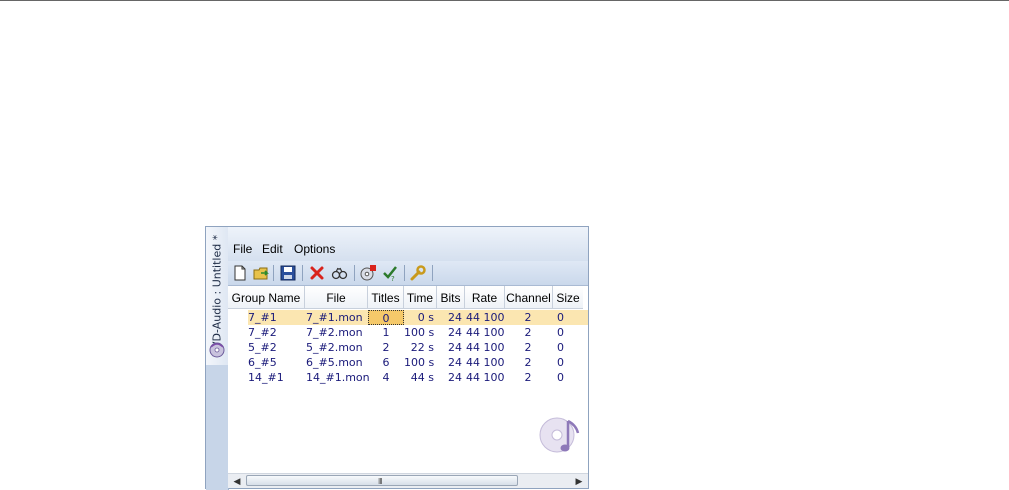  I want to click on cell-titles: 1, so click(386, 332).